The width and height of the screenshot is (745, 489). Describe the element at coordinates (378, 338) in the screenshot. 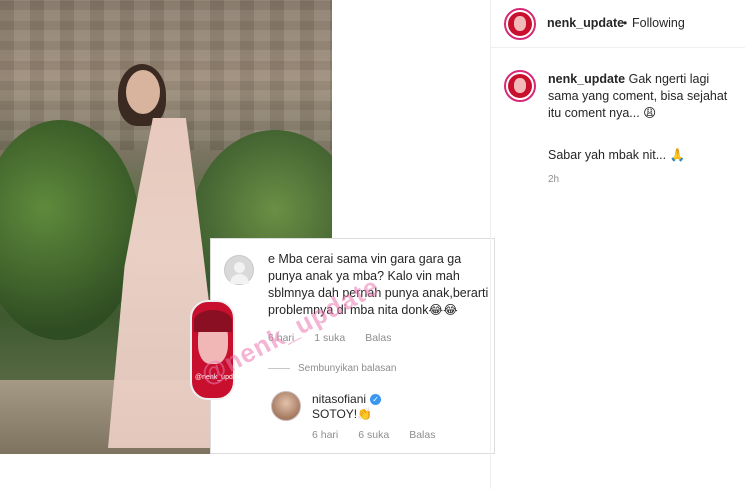

I see `comment-reply-button: Balas` at that location.